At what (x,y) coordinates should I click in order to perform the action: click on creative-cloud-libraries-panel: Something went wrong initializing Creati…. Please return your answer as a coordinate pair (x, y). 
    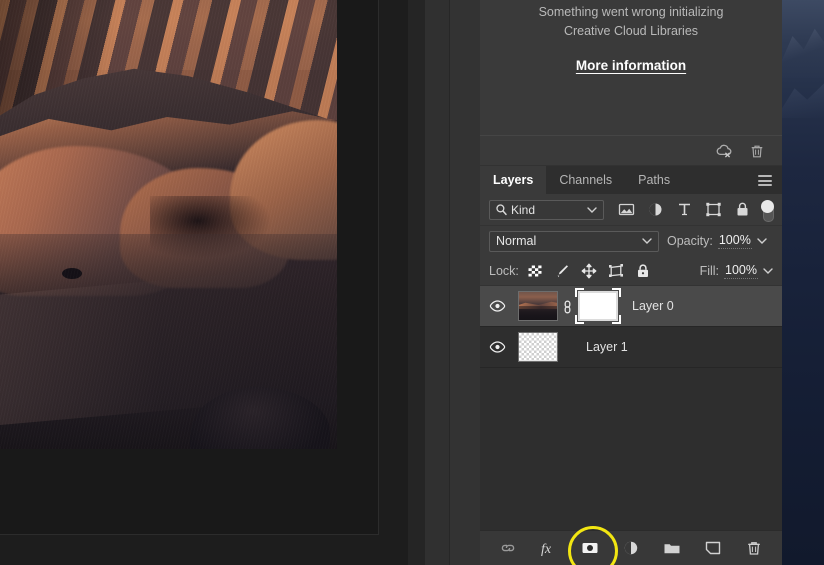
    Looking at the image, I should click on (631, 82).